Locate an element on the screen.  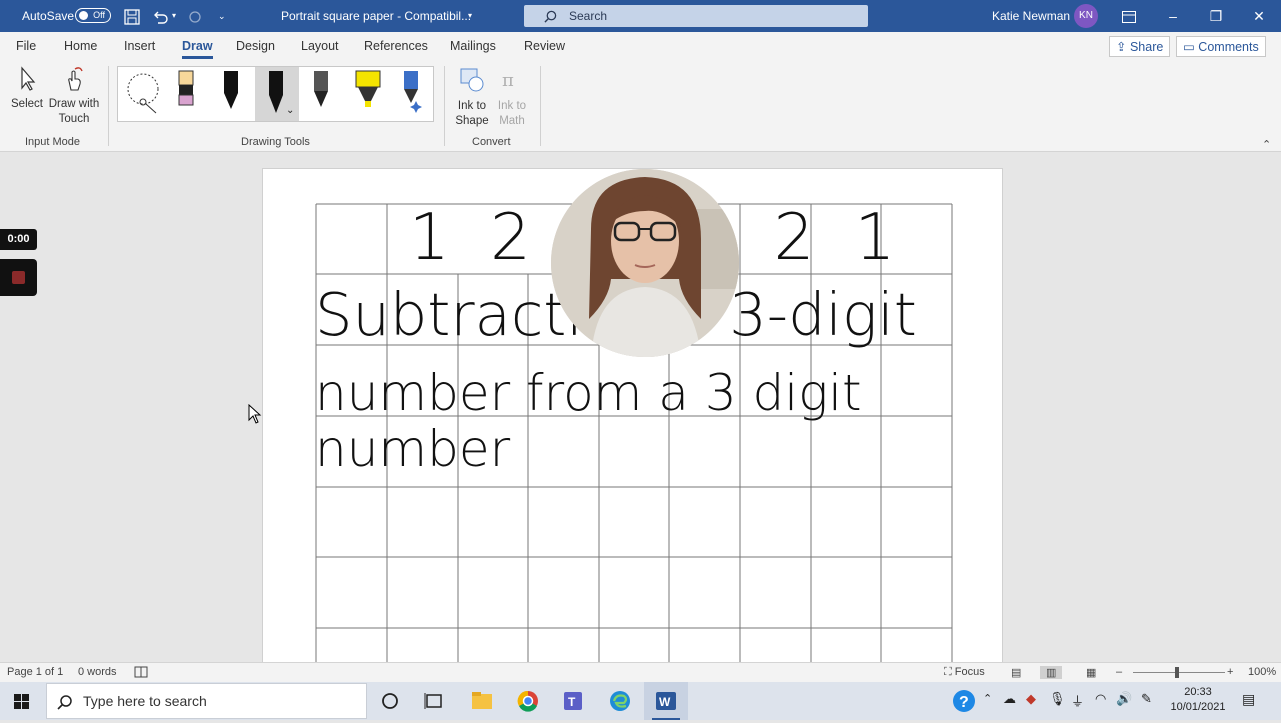
save-icon is located at coordinates (132, 16).